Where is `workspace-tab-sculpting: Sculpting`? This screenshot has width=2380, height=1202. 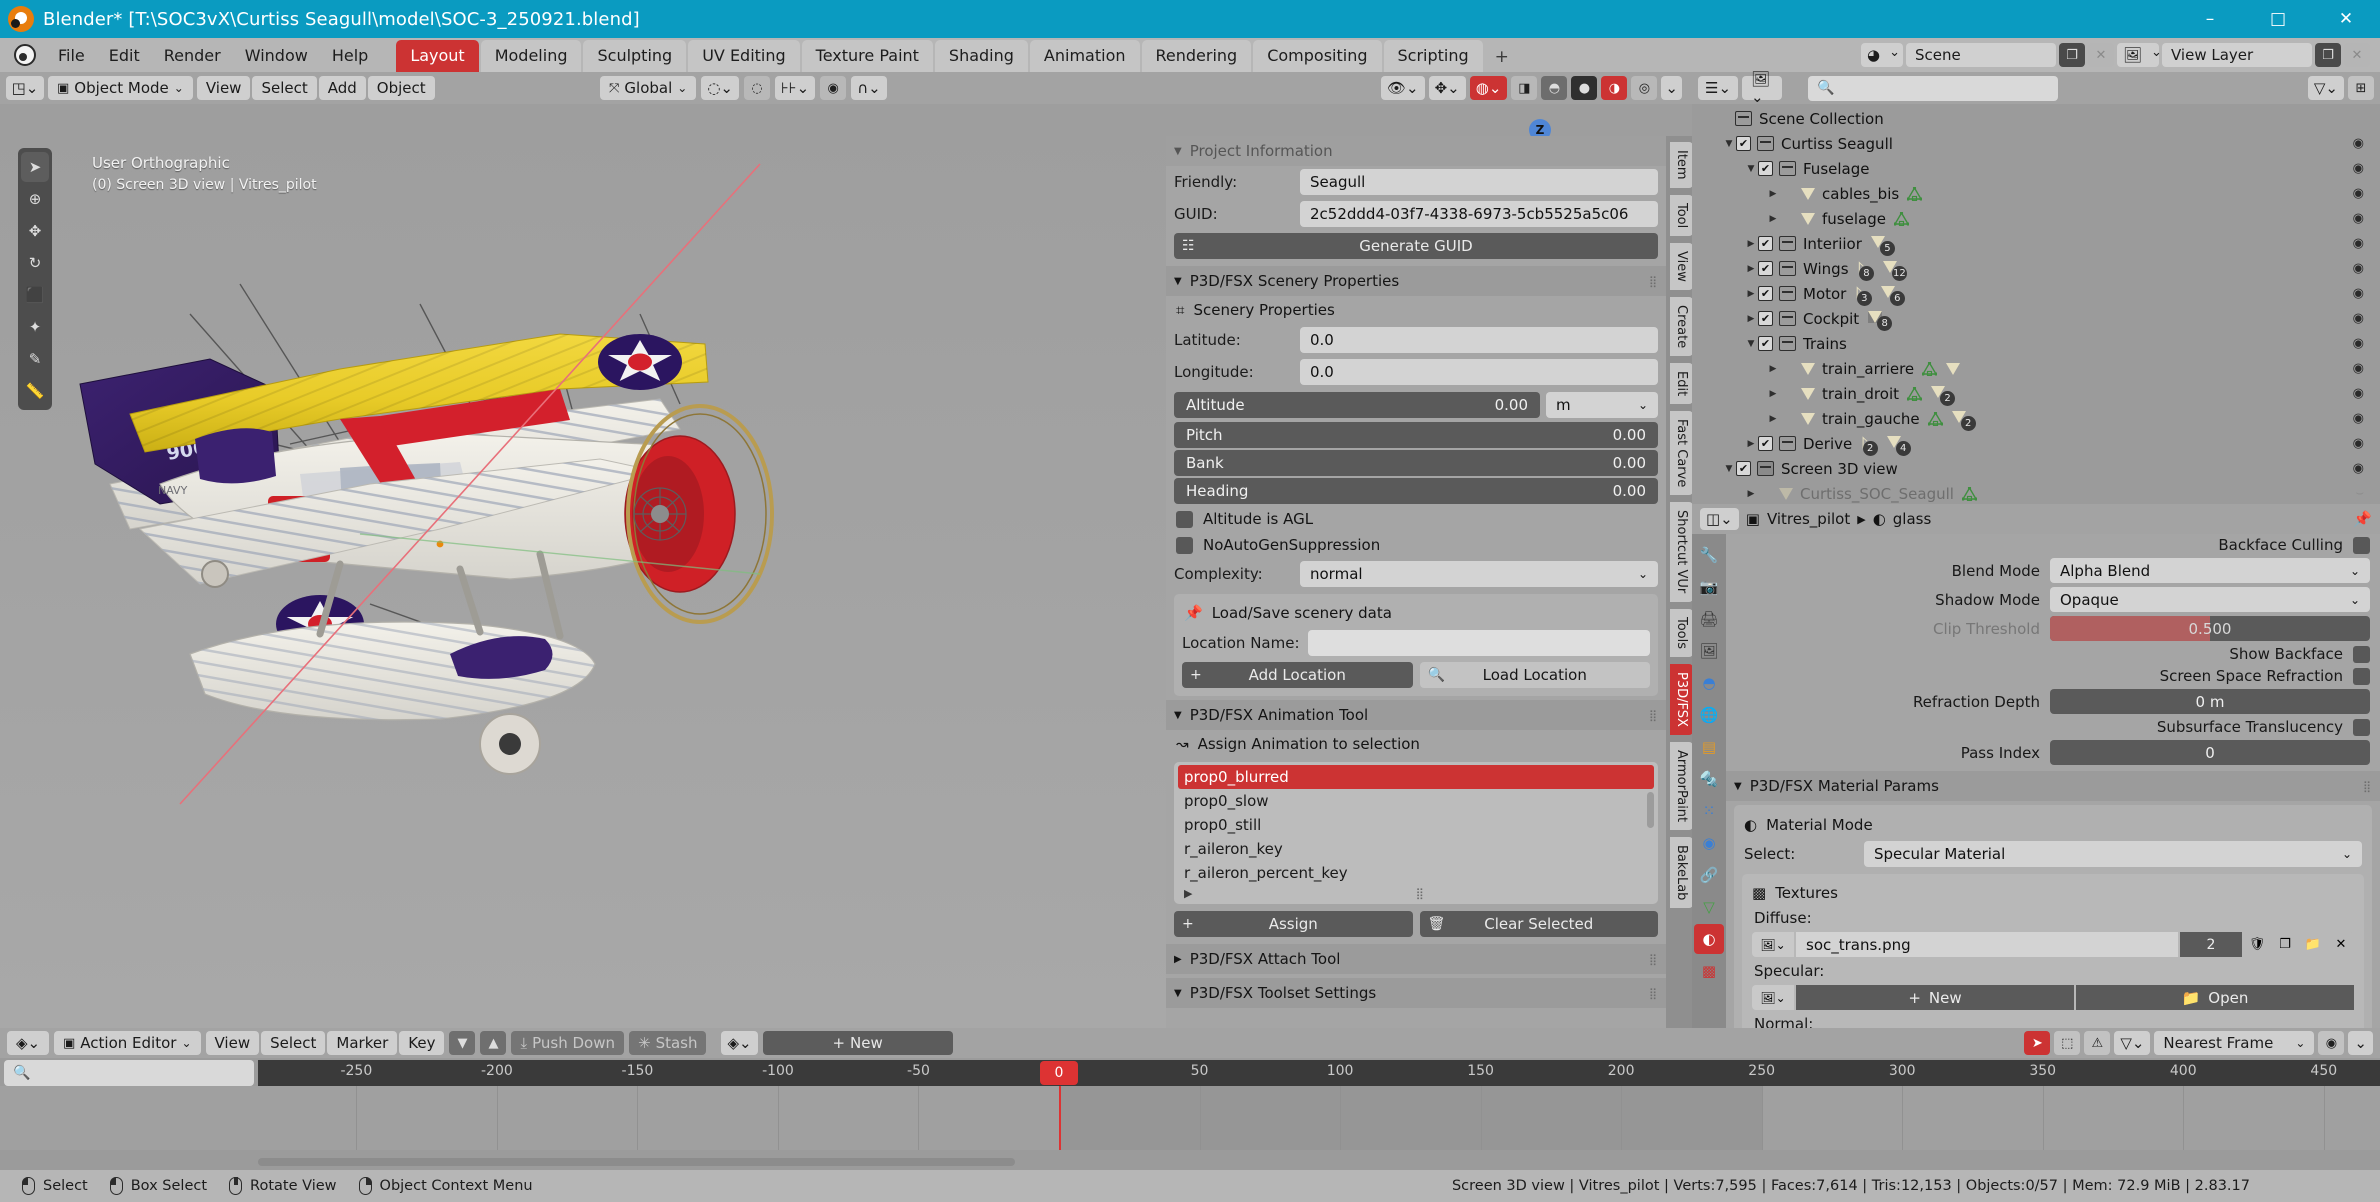
workspace-tab-sculpting: Sculpting is located at coordinates (635, 56).